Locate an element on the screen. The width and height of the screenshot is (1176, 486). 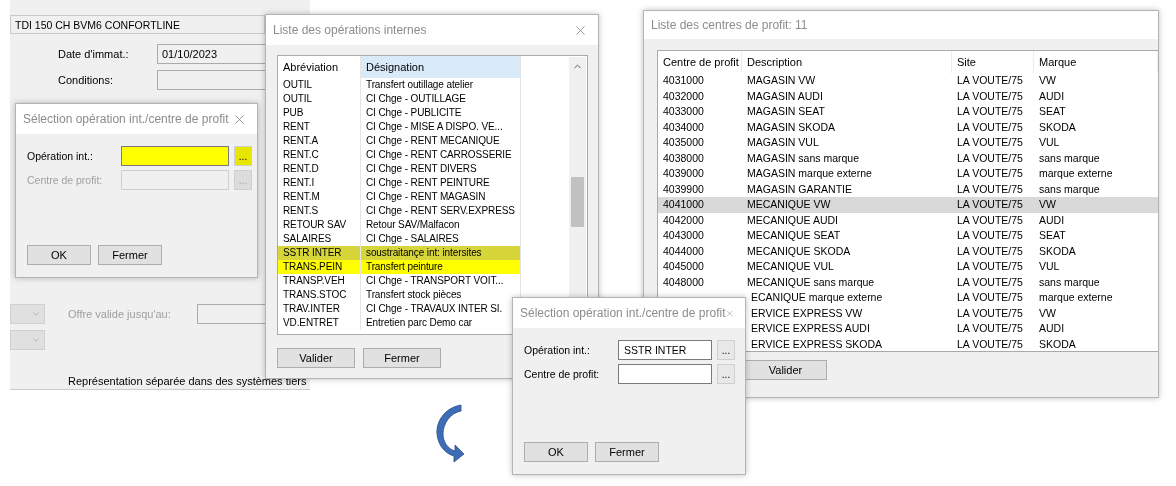
table-cell: MAGASIN marque externe is located at coordinates (847, 174).